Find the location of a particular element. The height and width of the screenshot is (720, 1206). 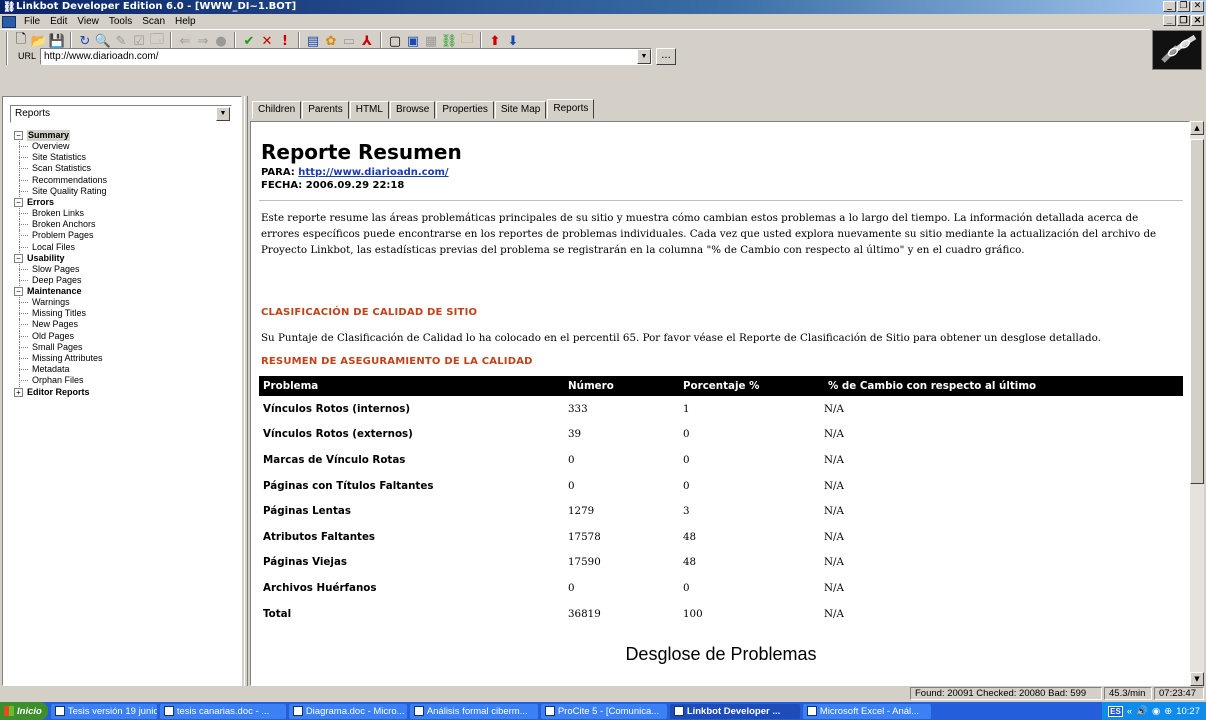

tree-item-metadata: Metadata is located at coordinates (60, 370).